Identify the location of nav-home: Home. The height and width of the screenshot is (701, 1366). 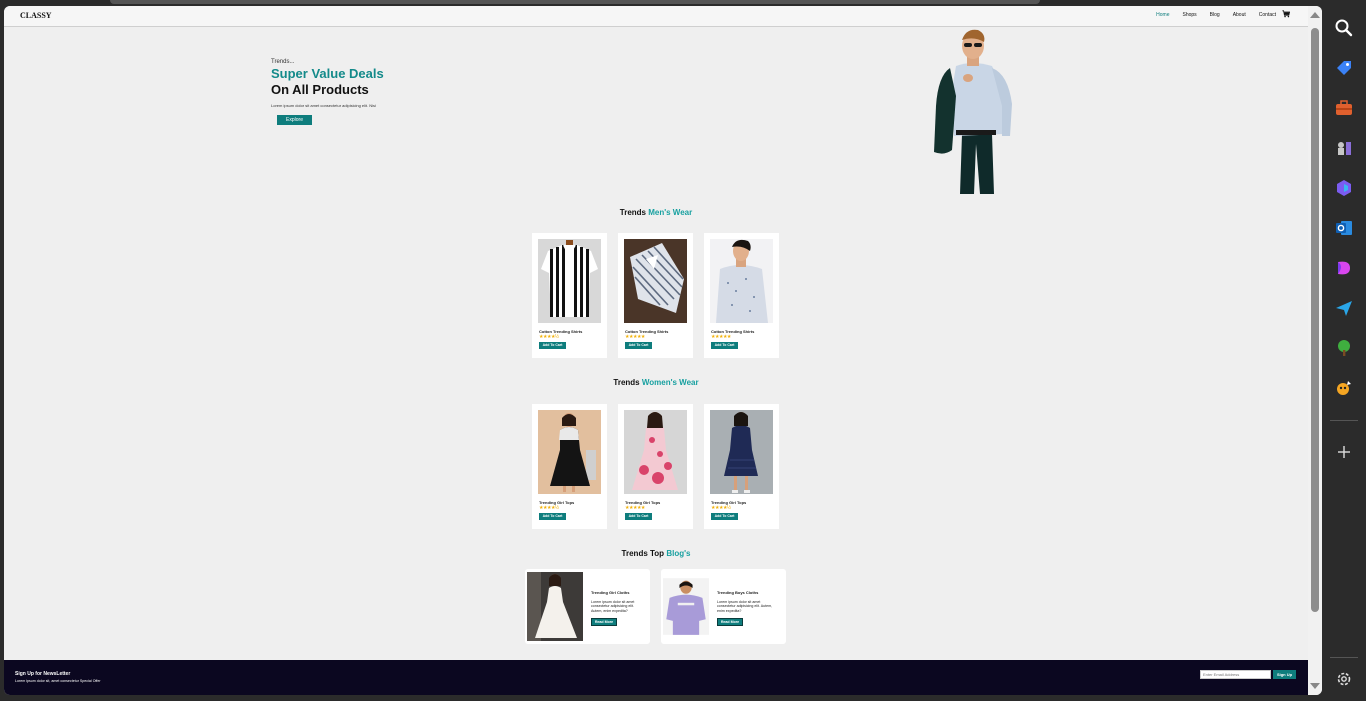
(1162, 15).